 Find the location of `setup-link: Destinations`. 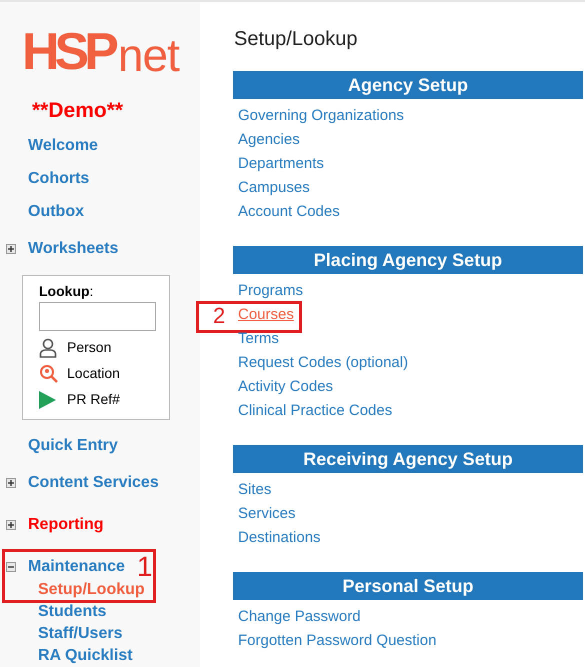

setup-link: Destinations is located at coordinates (279, 538).